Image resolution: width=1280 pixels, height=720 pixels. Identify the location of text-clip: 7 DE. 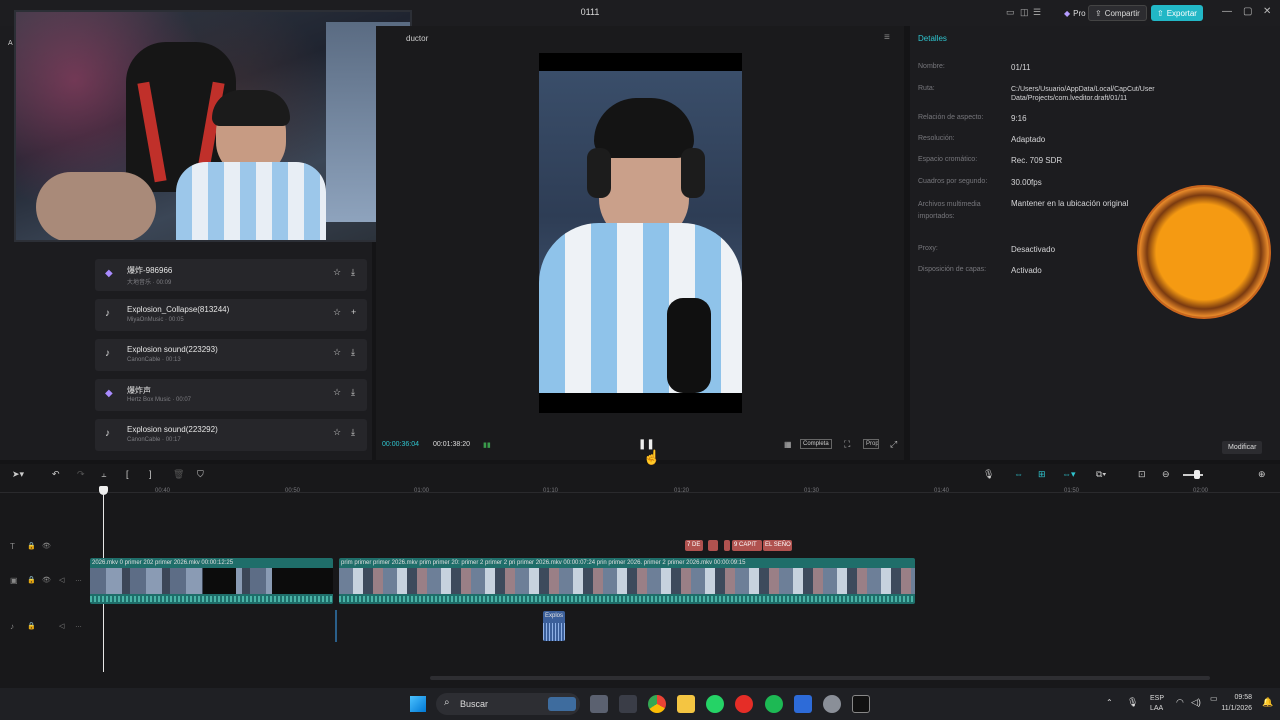
(694, 545).